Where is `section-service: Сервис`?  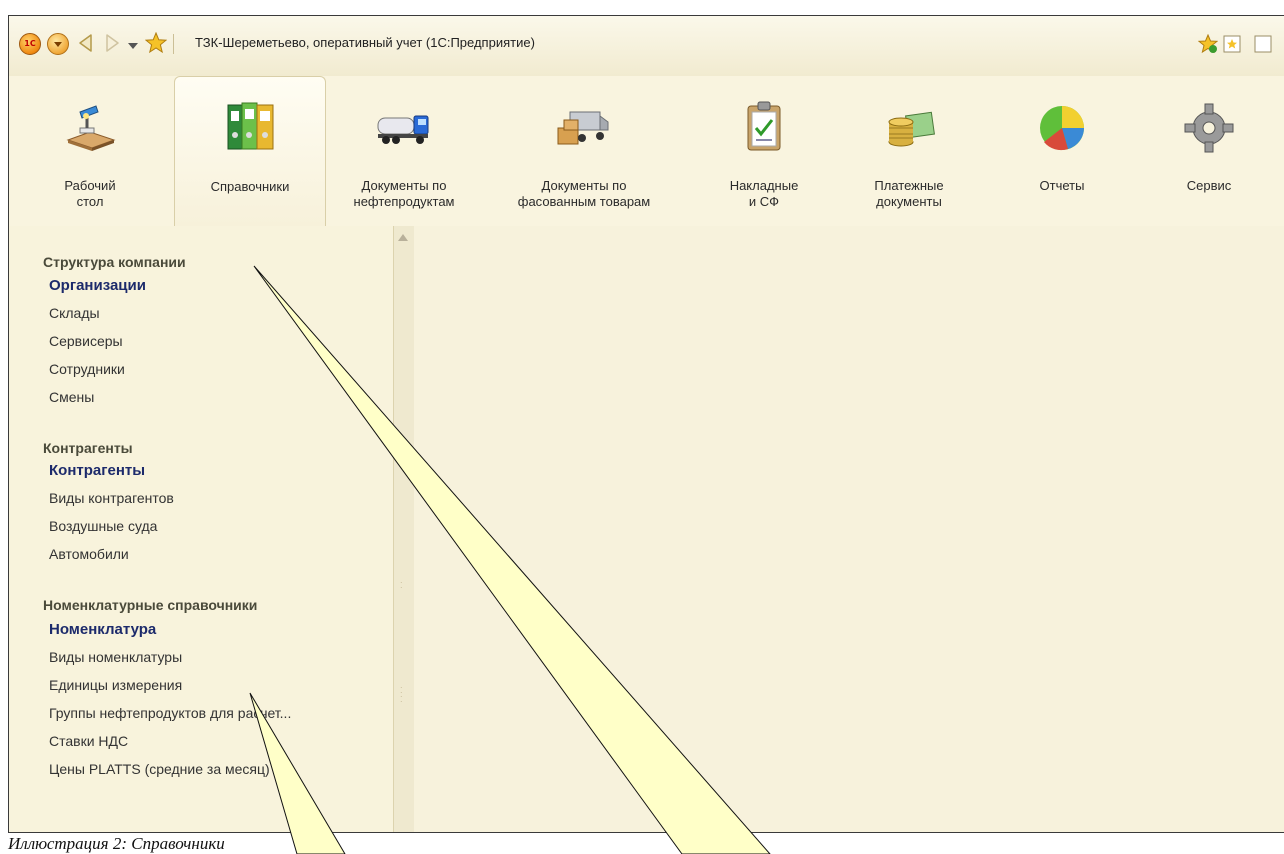 section-service: Сервис is located at coordinates (1209, 151).